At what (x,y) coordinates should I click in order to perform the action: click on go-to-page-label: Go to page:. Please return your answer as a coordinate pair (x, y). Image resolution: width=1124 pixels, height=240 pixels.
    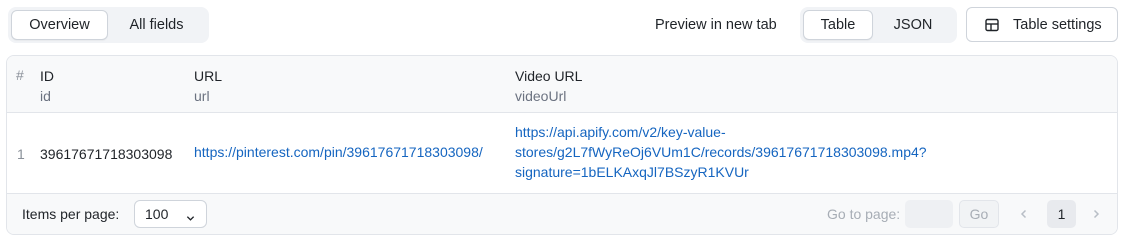
    Looking at the image, I should click on (864, 214).